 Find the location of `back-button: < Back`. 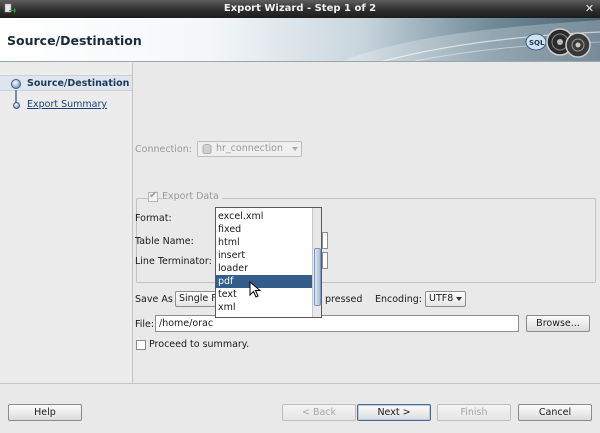

back-button: < Back is located at coordinates (319, 412).